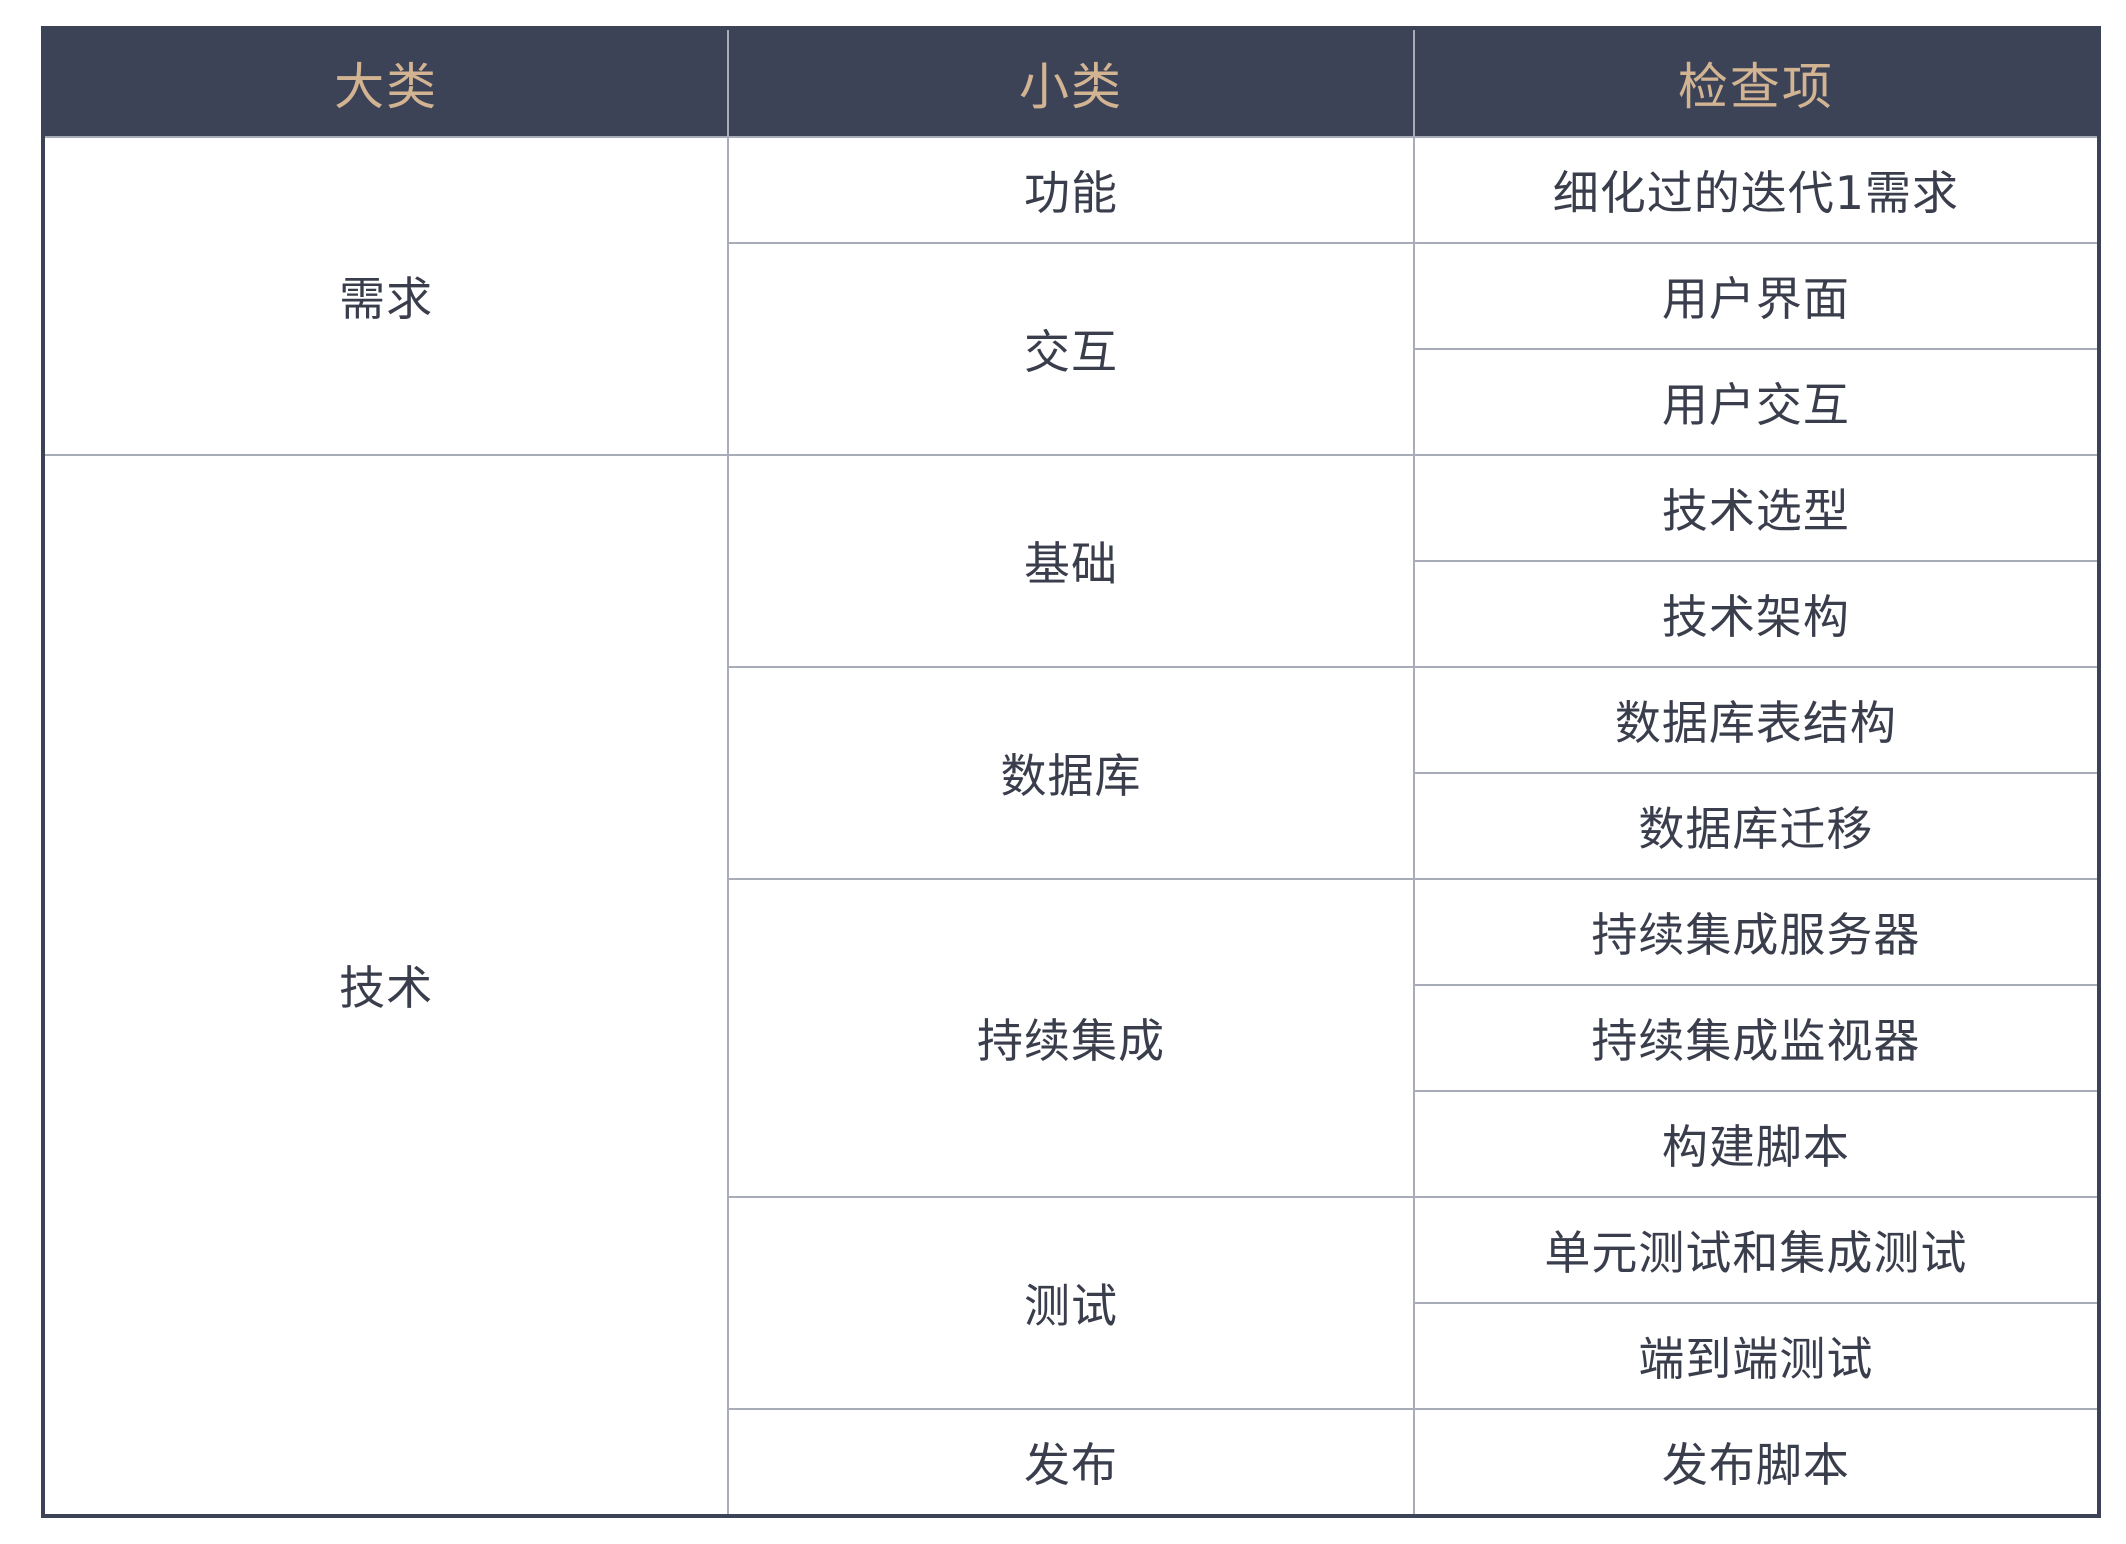  Describe the element at coordinates (1756, 190) in the screenshot. I see `check-item-cell: 细化过的迭代1需求` at that location.